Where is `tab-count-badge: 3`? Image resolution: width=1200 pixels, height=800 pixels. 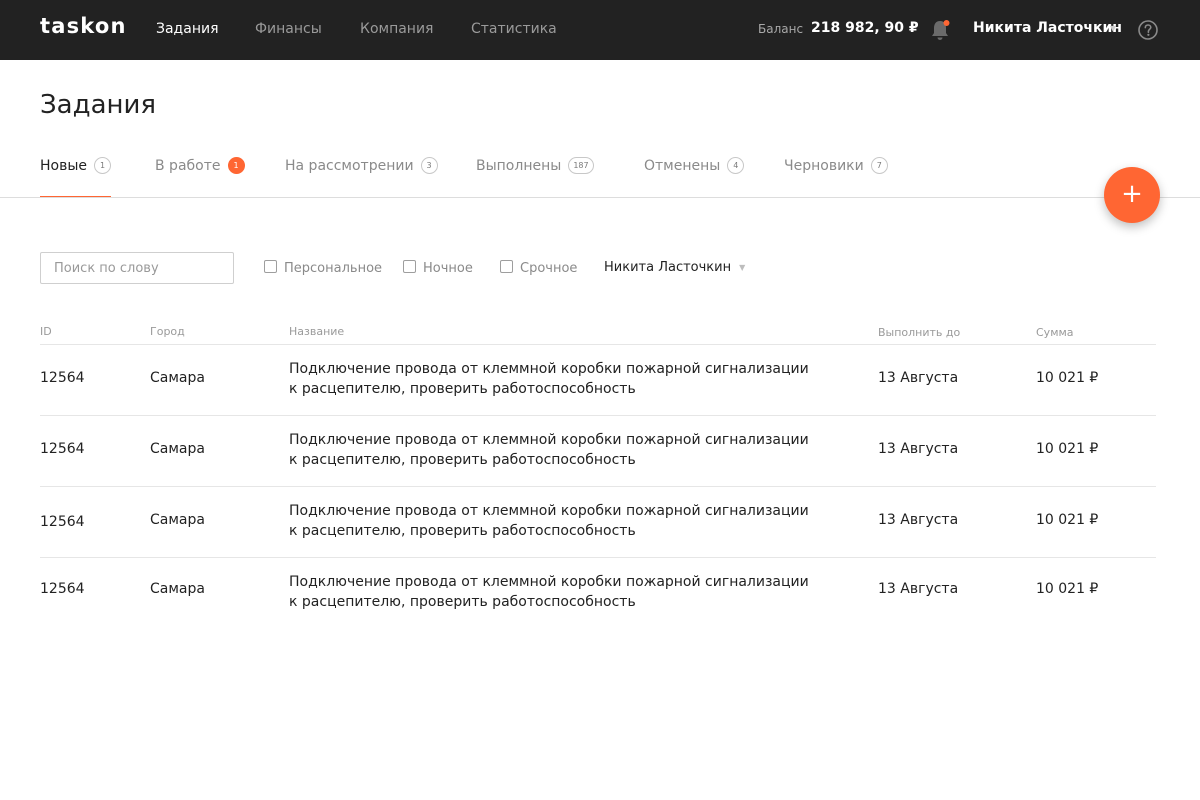 tab-count-badge: 3 is located at coordinates (429, 165).